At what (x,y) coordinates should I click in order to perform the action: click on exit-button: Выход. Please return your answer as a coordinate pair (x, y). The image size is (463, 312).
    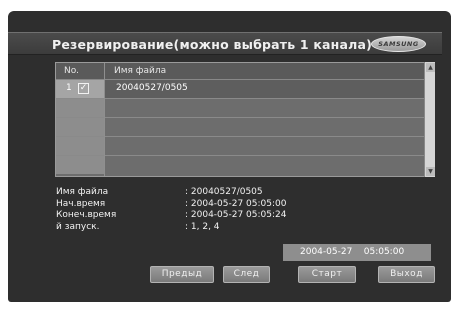
    Looking at the image, I should click on (406, 274).